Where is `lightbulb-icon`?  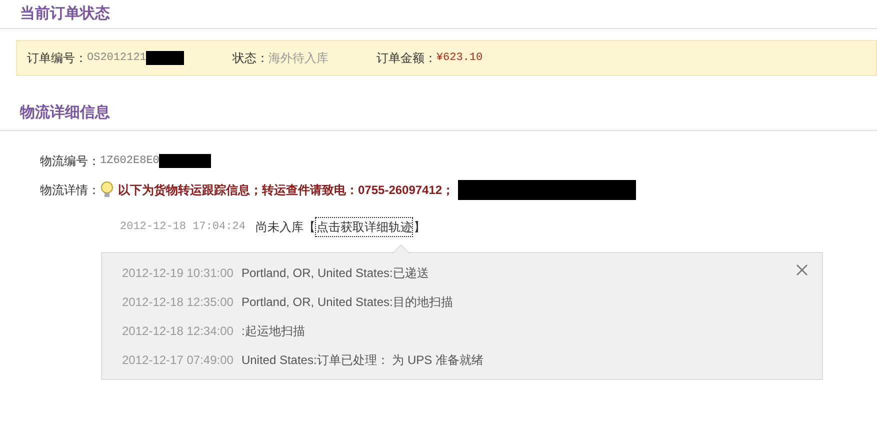 lightbulb-icon is located at coordinates (107, 190).